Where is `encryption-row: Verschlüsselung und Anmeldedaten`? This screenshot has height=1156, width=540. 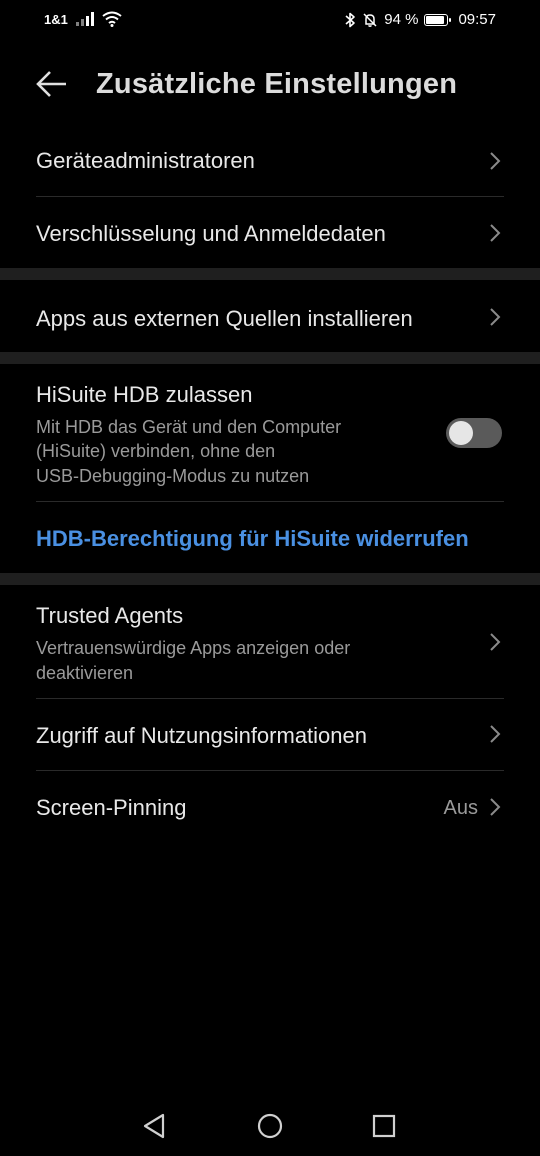
encryption-row: Verschlüsselung und Anmeldedaten is located at coordinates (270, 232).